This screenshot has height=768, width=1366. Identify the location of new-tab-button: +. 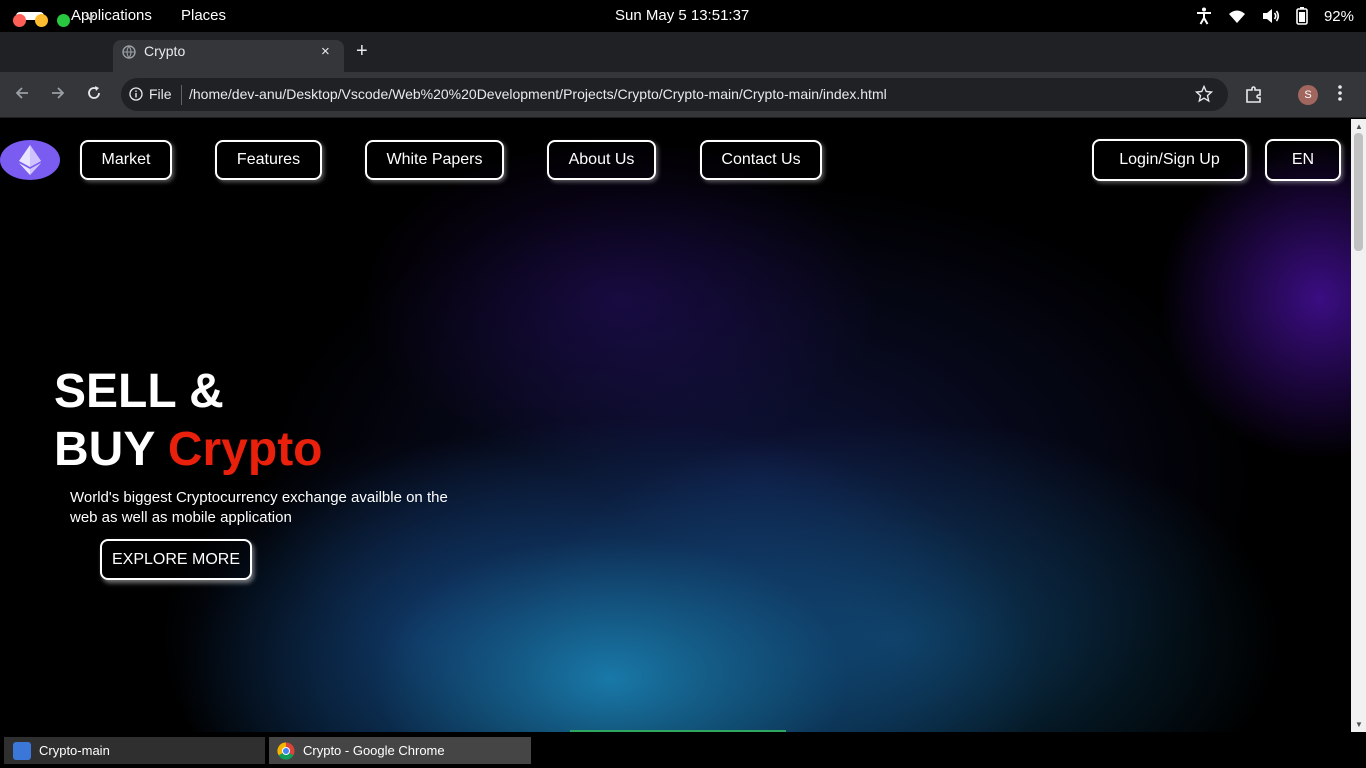
(362, 51).